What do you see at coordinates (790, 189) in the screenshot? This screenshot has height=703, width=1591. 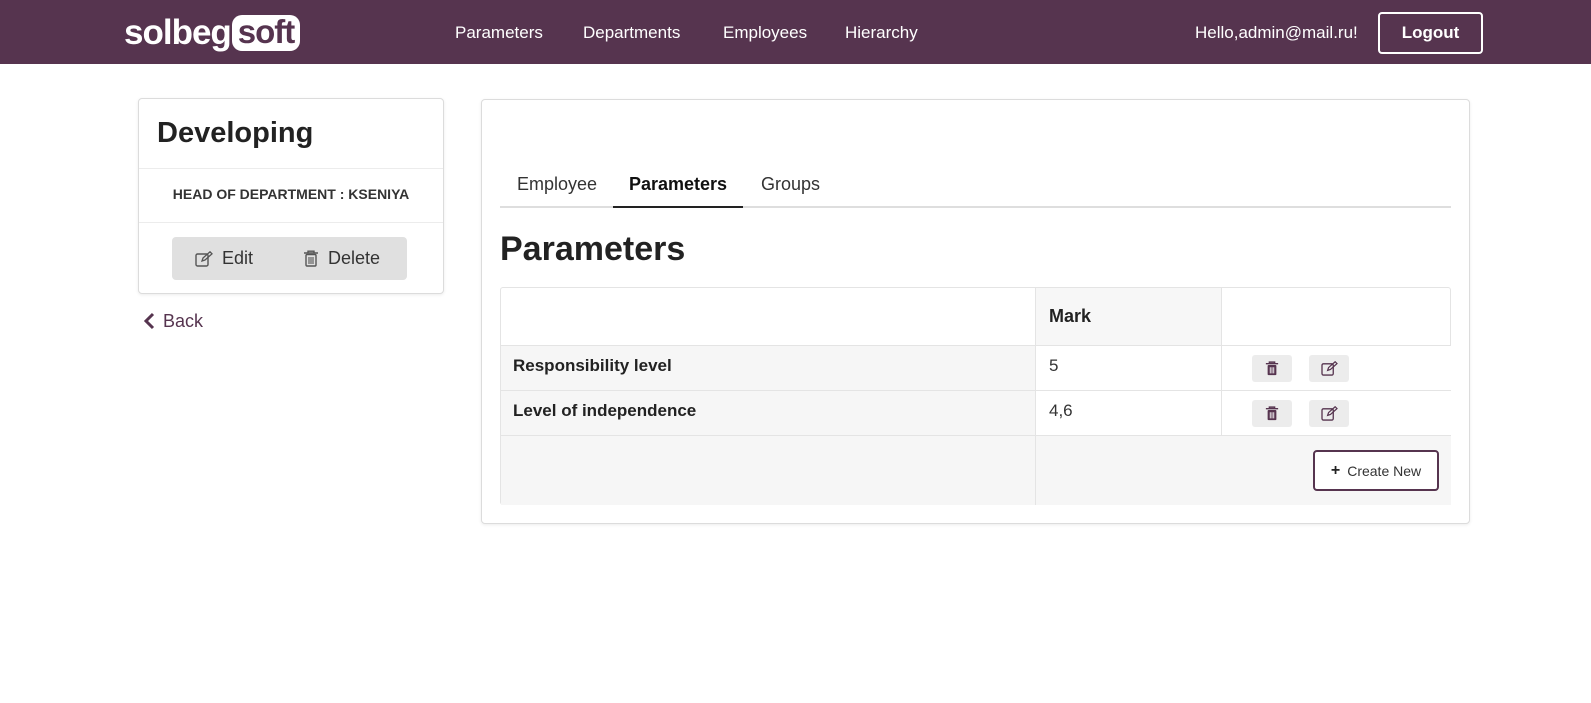 I see `tab-groups: Groups` at bounding box center [790, 189].